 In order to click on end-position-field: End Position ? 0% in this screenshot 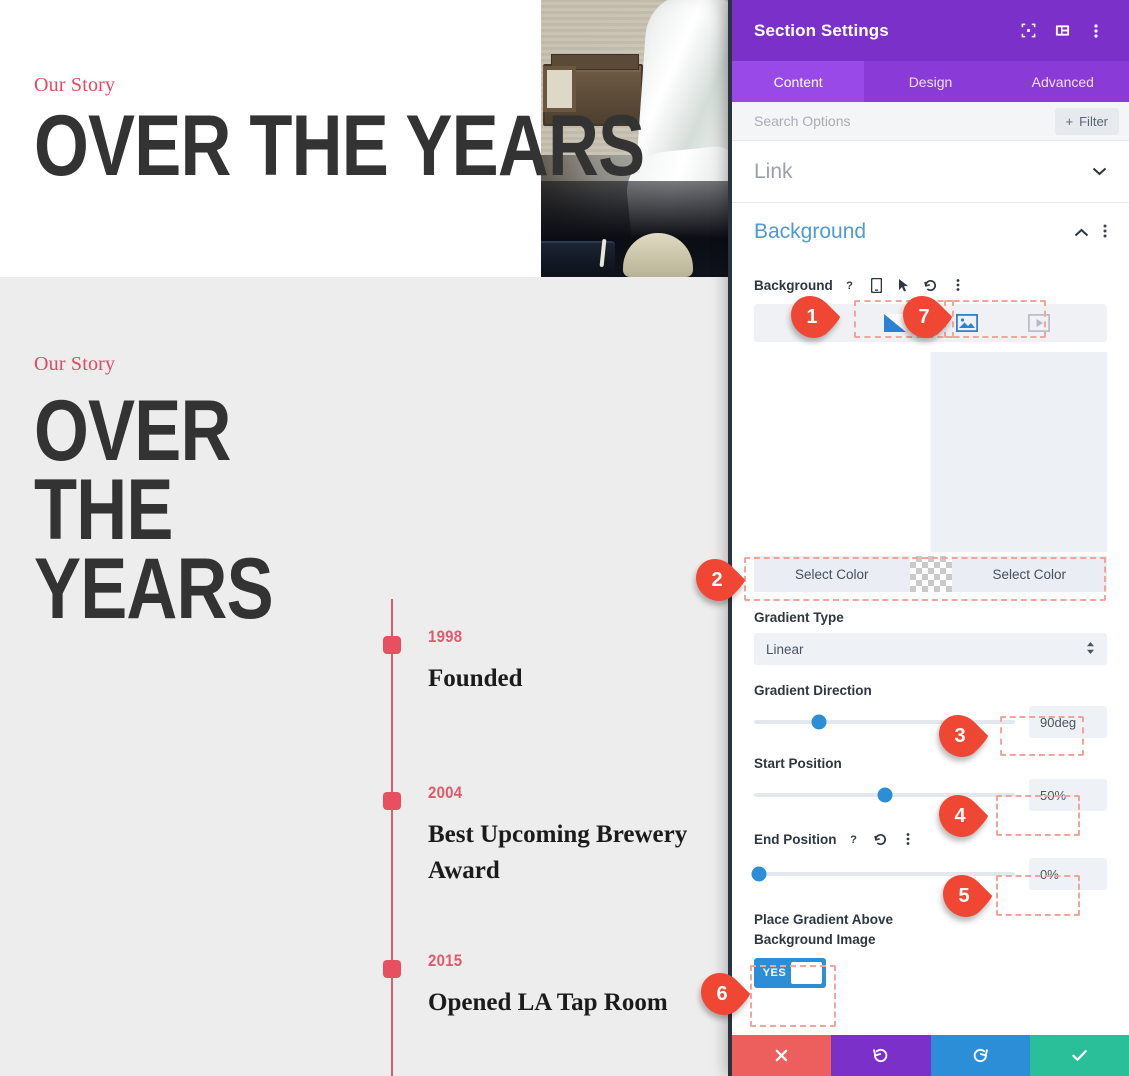, I will do `click(929, 859)`.